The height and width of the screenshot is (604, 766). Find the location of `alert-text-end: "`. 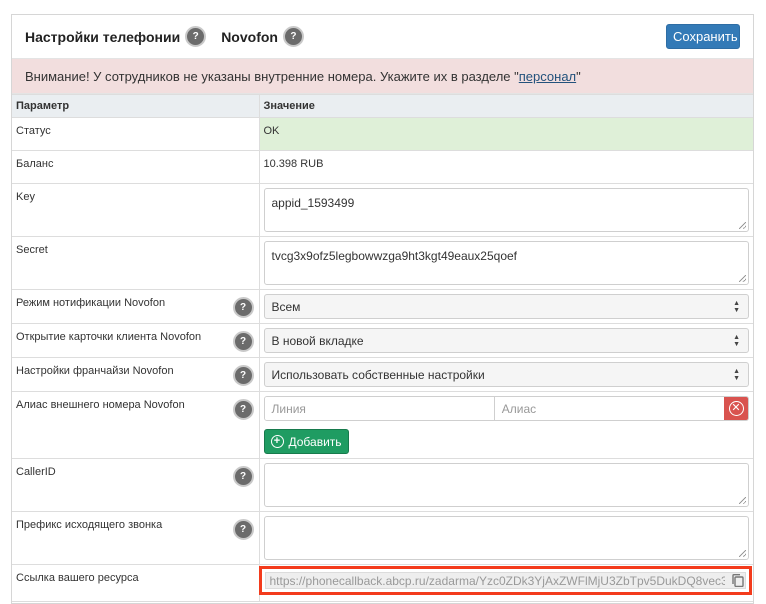

alert-text-end: " is located at coordinates (578, 76).